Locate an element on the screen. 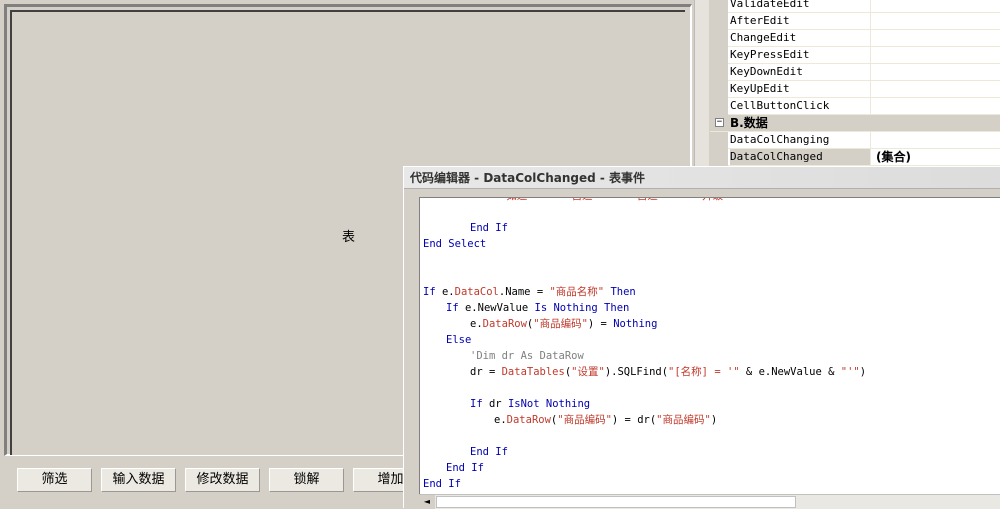 The height and width of the screenshot is (509, 1000). code-line: If e.DataCol.Name = "商品名称" Then is located at coordinates (529, 292).